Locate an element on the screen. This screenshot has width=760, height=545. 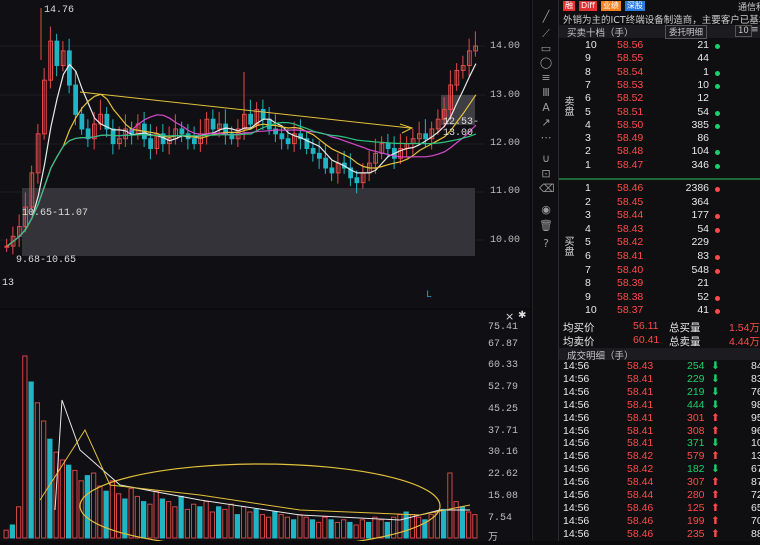
orderbook-volume: 177 is located at coordinates (700, 215).